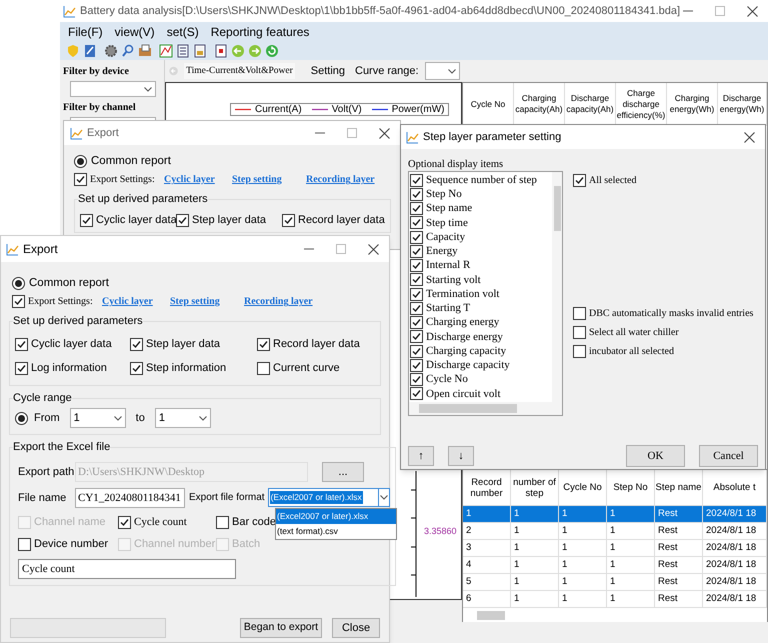 This screenshot has height=643, width=768. What do you see at coordinates (336, 516) in the screenshot?
I see `dropdown-option: (Excel2007 or later).xlsx` at bounding box center [336, 516].